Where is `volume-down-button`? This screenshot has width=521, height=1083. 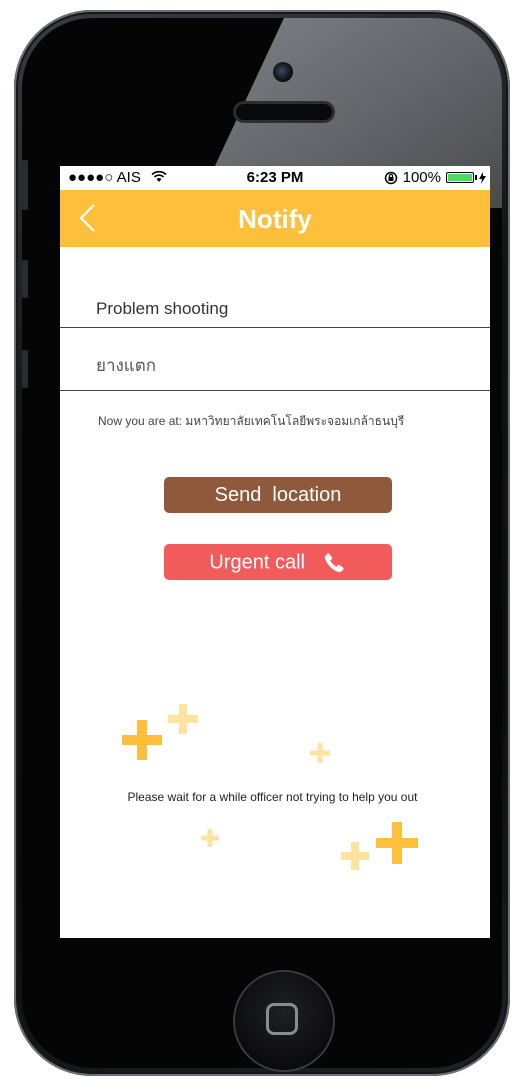
volume-down-button is located at coordinates (25, 369).